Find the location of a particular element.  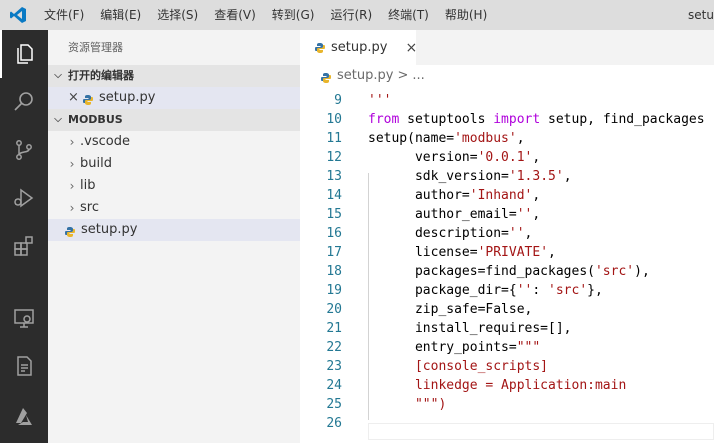

folder-label: lib is located at coordinates (88, 185).